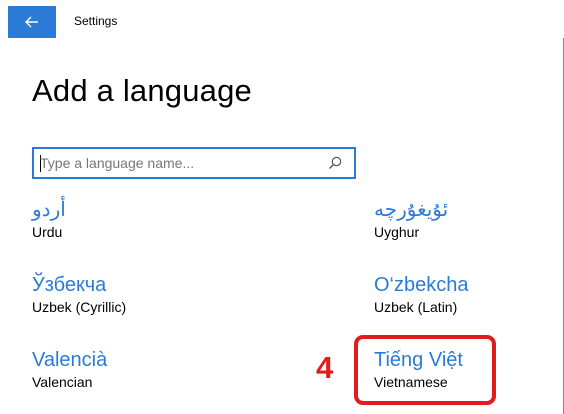 The width and height of the screenshot is (564, 414). I want to click on page-title: Add a language, so click(142, 90).